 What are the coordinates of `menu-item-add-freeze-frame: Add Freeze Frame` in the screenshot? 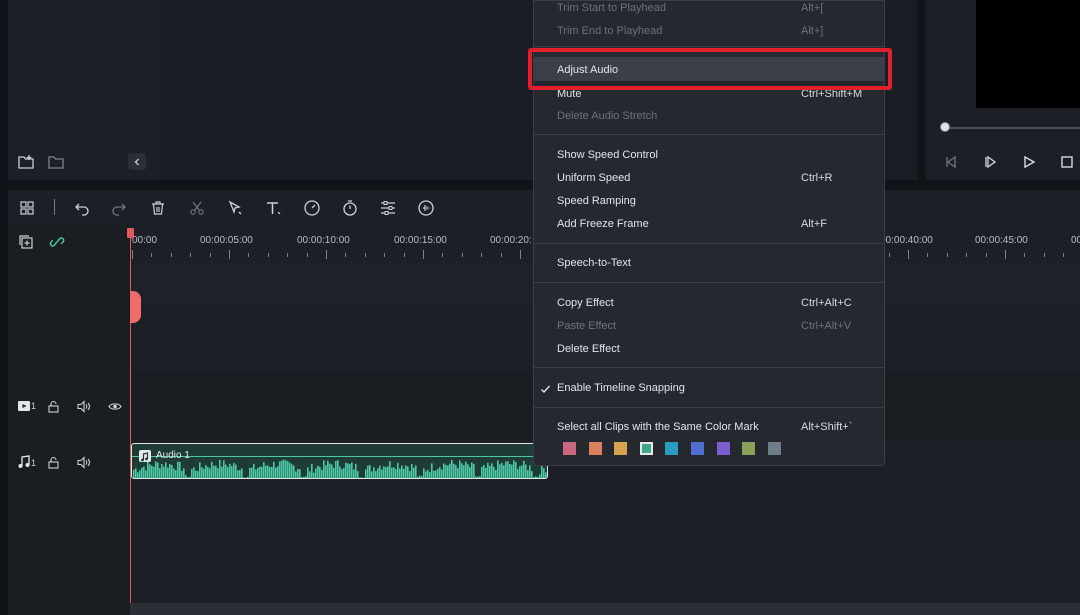 It's located at (603, 224).